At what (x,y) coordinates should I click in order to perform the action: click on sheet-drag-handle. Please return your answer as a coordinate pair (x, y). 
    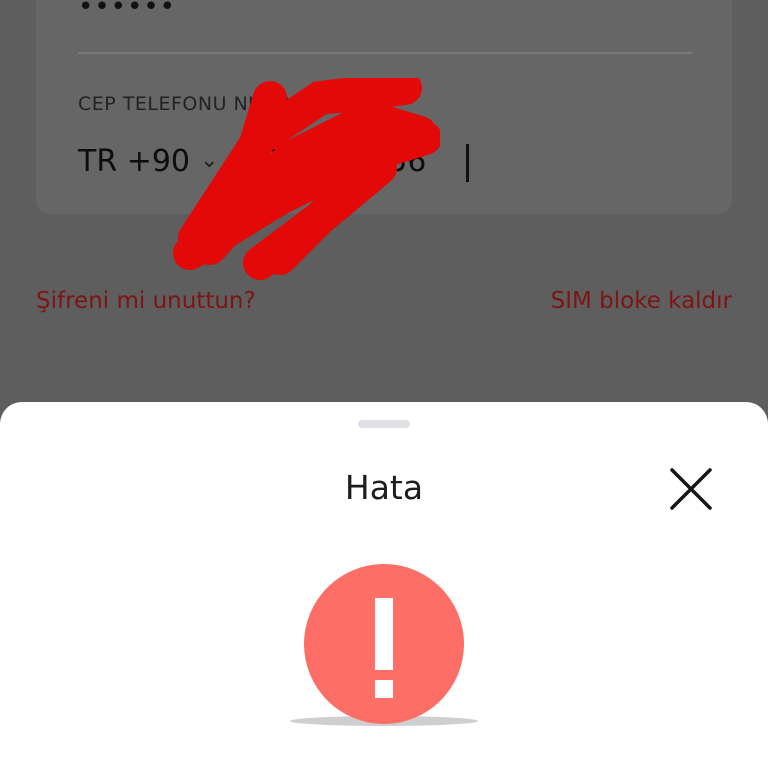
    Looking at the image, I should click on (384, 424).